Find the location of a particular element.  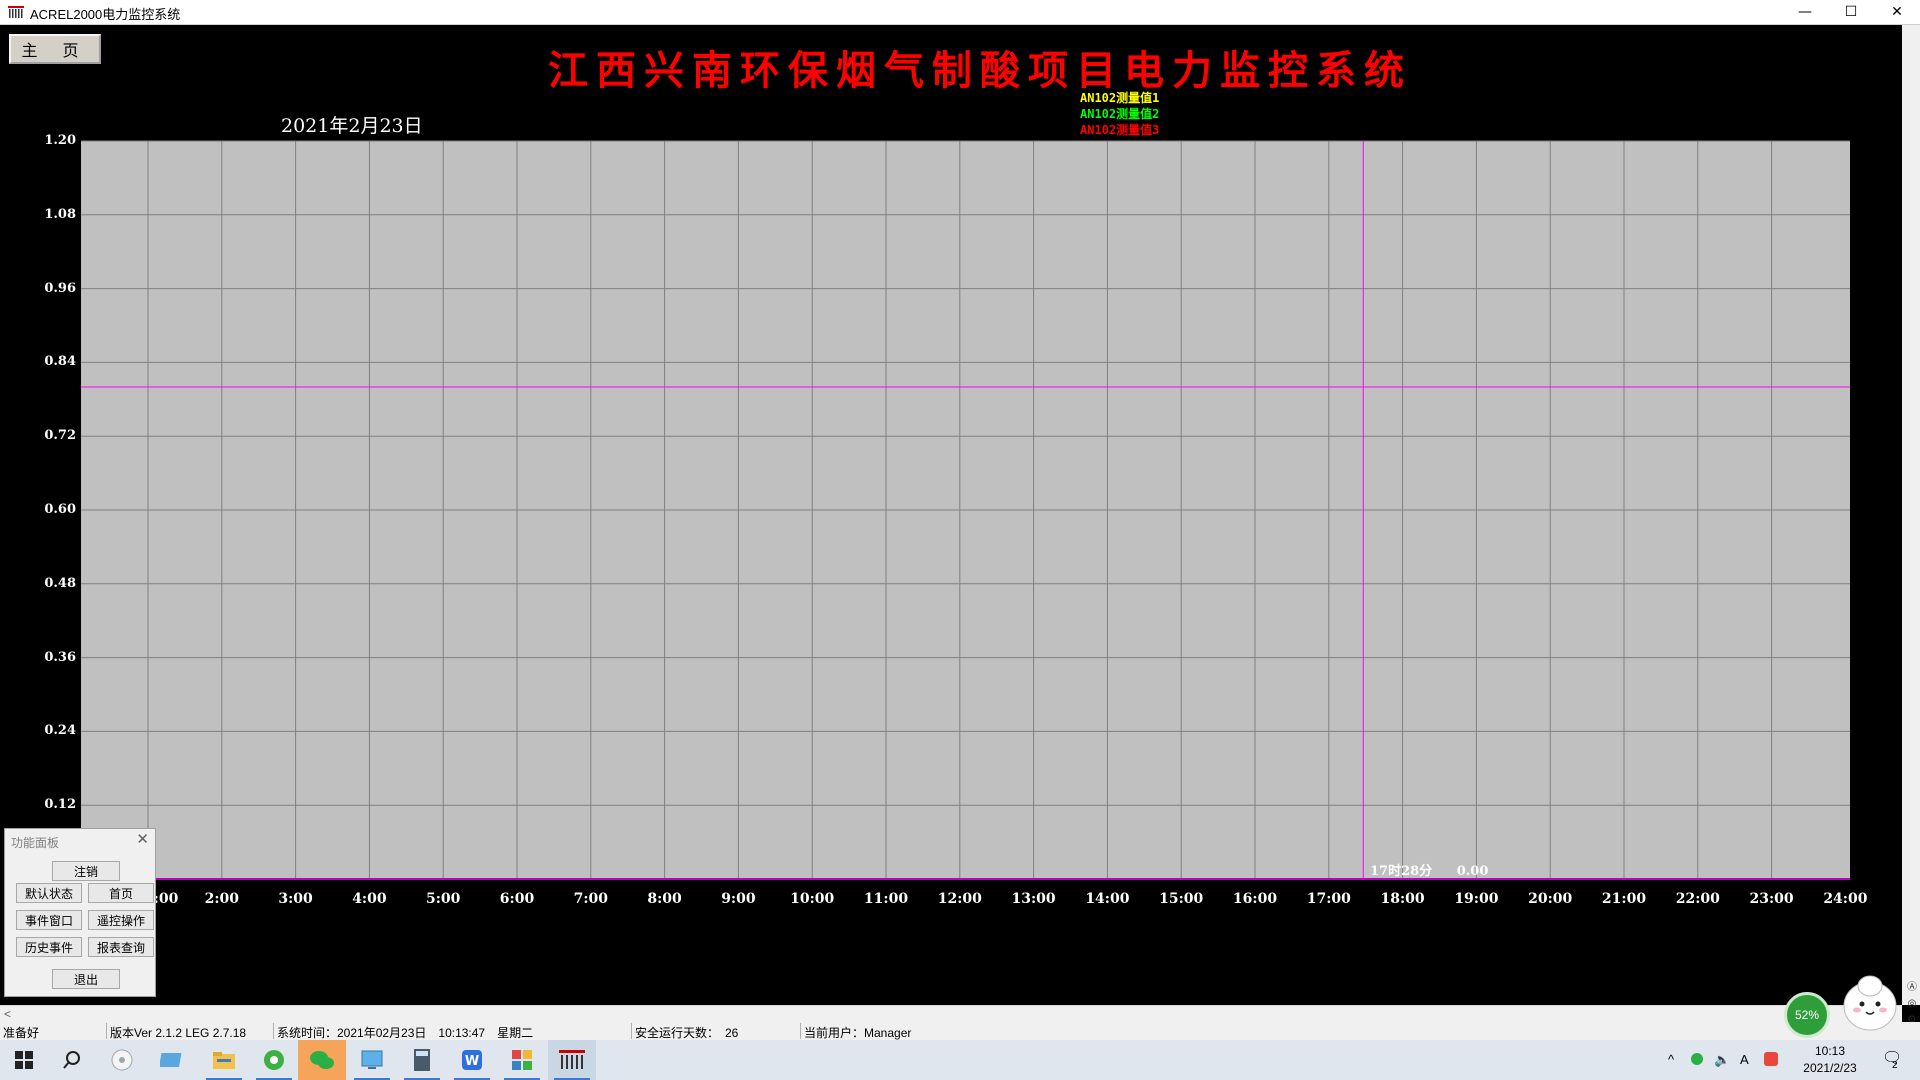

ime-simplified-icon: ◎ is located at coordinates (1912, 1004).